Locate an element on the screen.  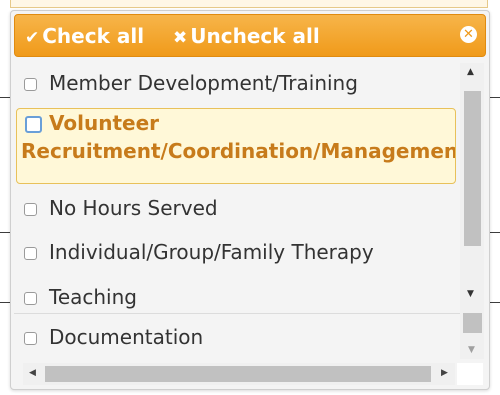
option-label-line1: Volunteer is located at coordinates (104, 123).